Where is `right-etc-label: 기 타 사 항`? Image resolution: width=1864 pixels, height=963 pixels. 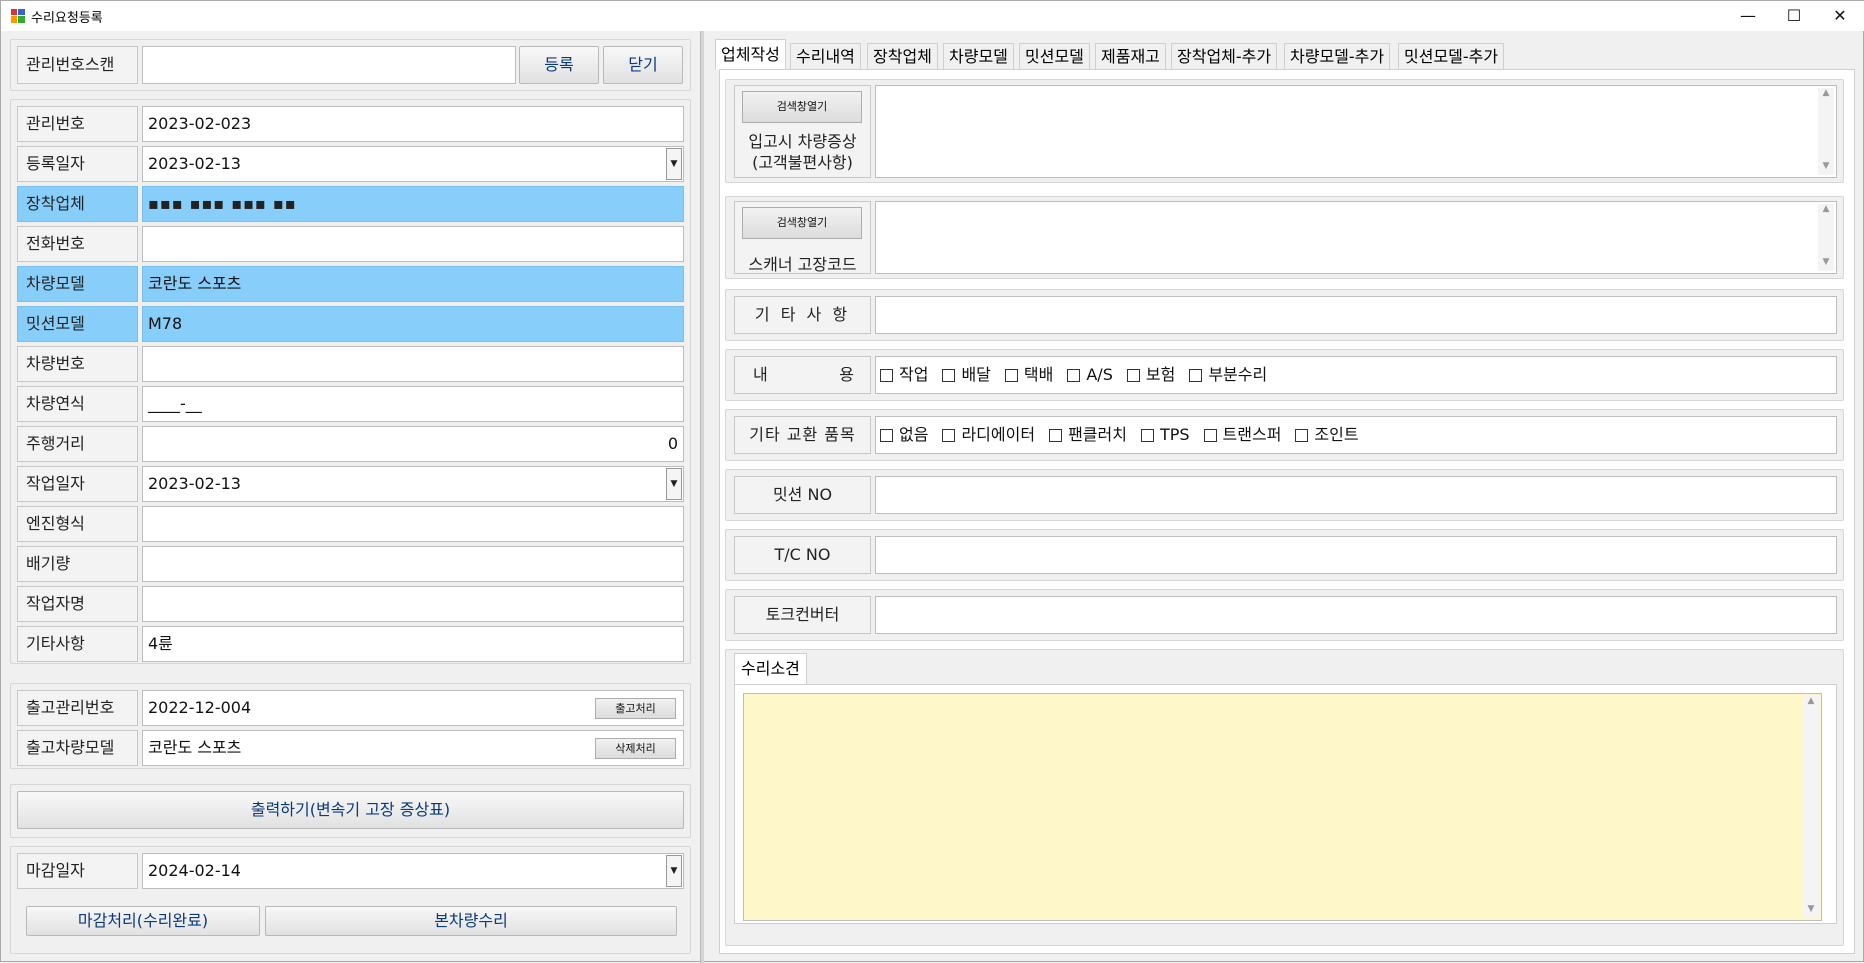 right-etc-label: 기 타 사 항 is located at coordinates (802, 315).